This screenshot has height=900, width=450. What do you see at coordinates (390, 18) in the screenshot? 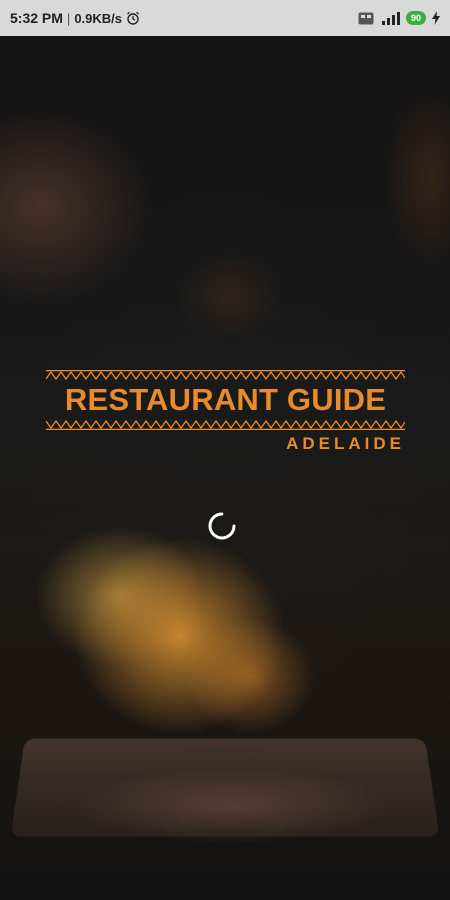
I see `signal-icon` at bounding box center [390, 18].